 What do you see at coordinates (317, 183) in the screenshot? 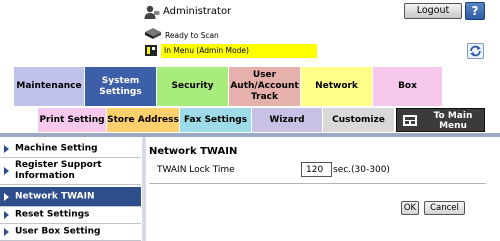
I see `content-divider` at bounding box center [317, 183].